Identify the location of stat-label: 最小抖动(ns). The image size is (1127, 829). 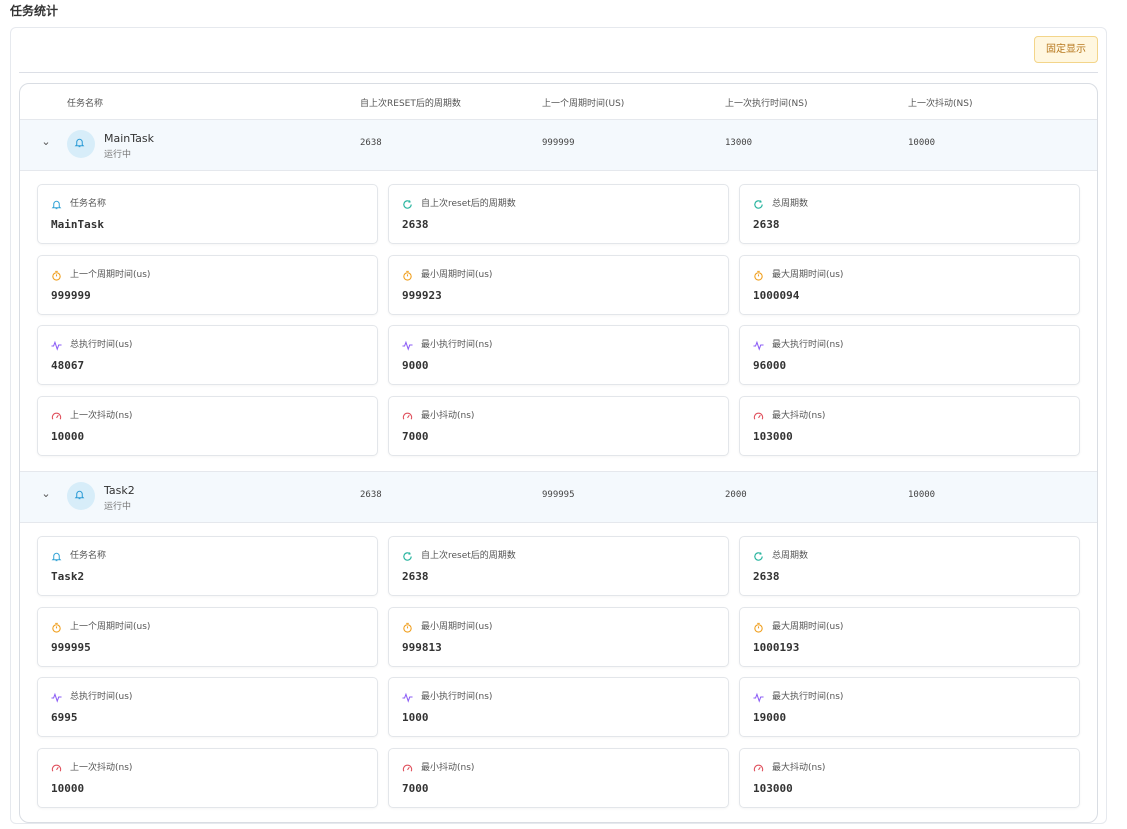
(448, 768).